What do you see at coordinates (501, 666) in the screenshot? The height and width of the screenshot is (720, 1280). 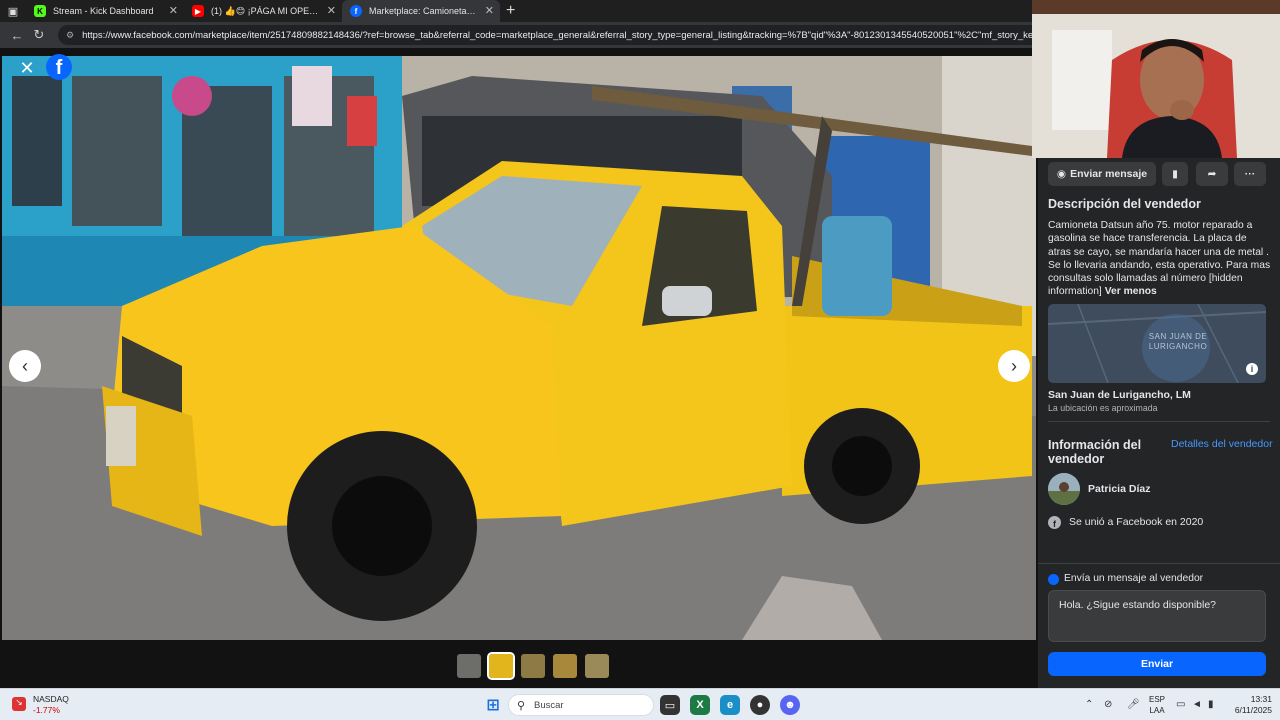 I see `thumbnail-selected` at bounding box center [501, 666].